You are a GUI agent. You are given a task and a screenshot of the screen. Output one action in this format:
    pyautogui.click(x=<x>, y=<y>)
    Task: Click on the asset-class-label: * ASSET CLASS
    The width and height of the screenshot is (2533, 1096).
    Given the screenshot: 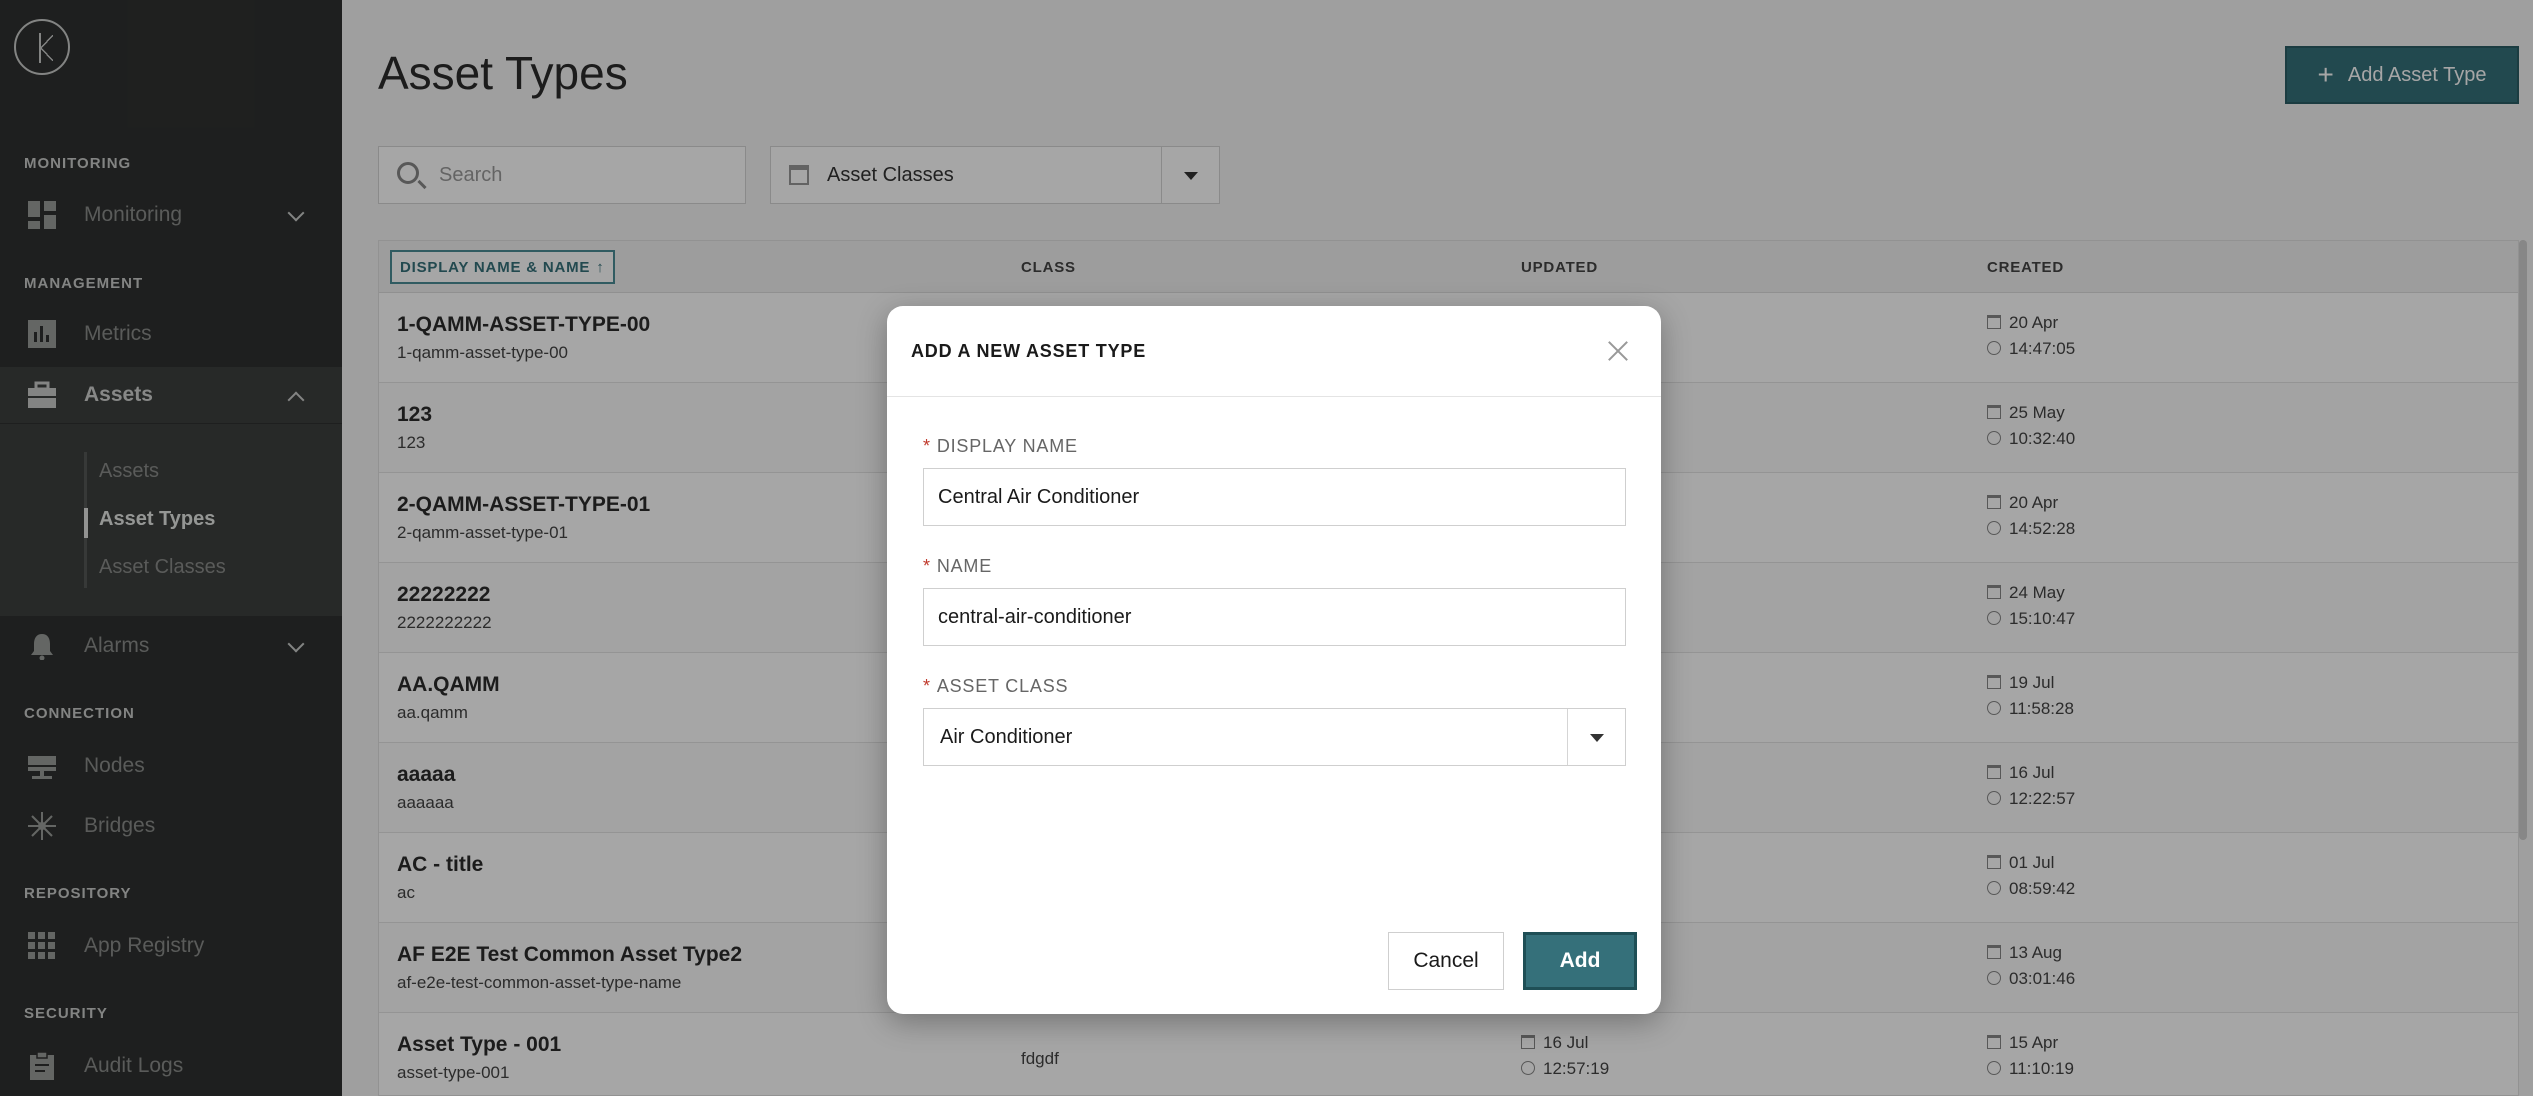 What is the action you would take?
    pyautogui.click(x=995, y=686)
    